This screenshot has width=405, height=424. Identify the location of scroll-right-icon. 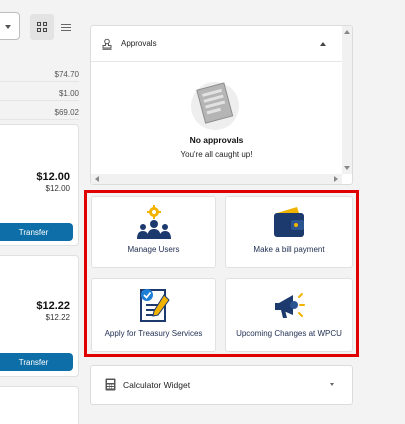
(336, 179).